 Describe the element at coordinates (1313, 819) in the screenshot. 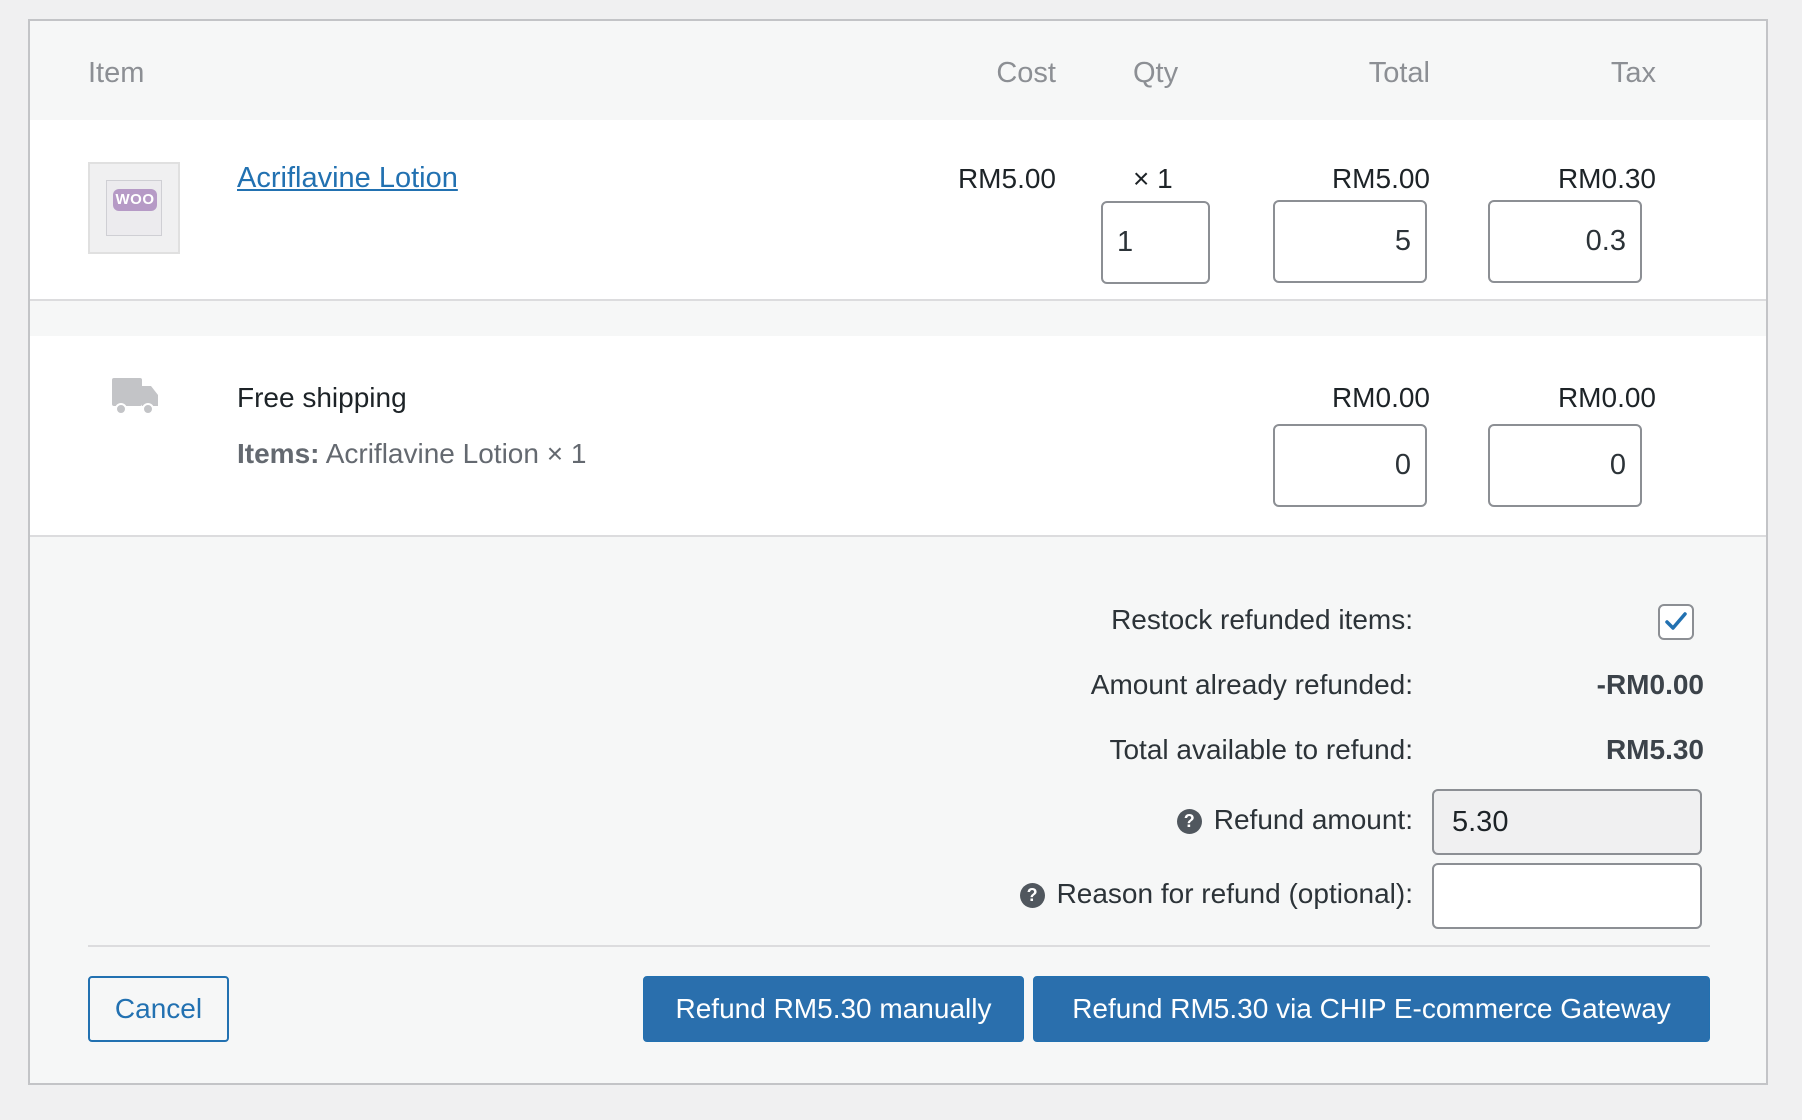

I see `refund-amount-label: Refund amount:` at that location.